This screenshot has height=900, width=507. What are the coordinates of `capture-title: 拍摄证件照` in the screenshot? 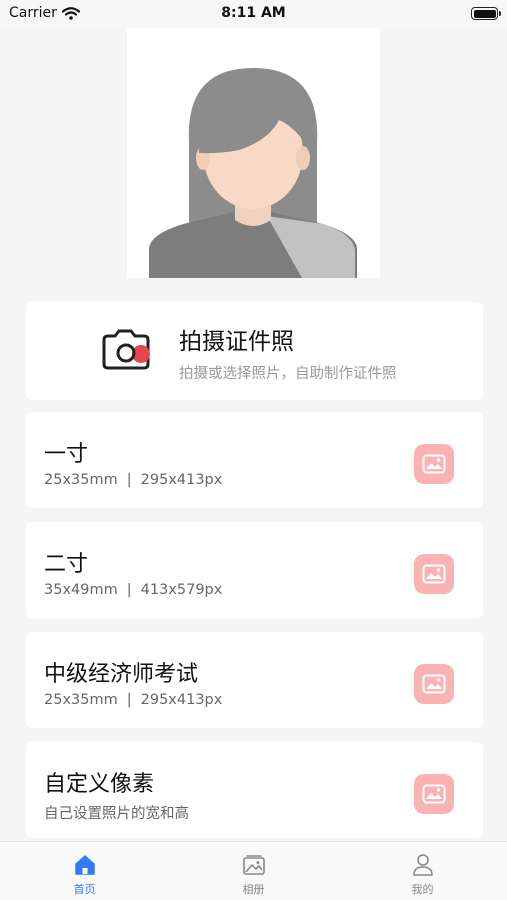 It's located at (236, 342).